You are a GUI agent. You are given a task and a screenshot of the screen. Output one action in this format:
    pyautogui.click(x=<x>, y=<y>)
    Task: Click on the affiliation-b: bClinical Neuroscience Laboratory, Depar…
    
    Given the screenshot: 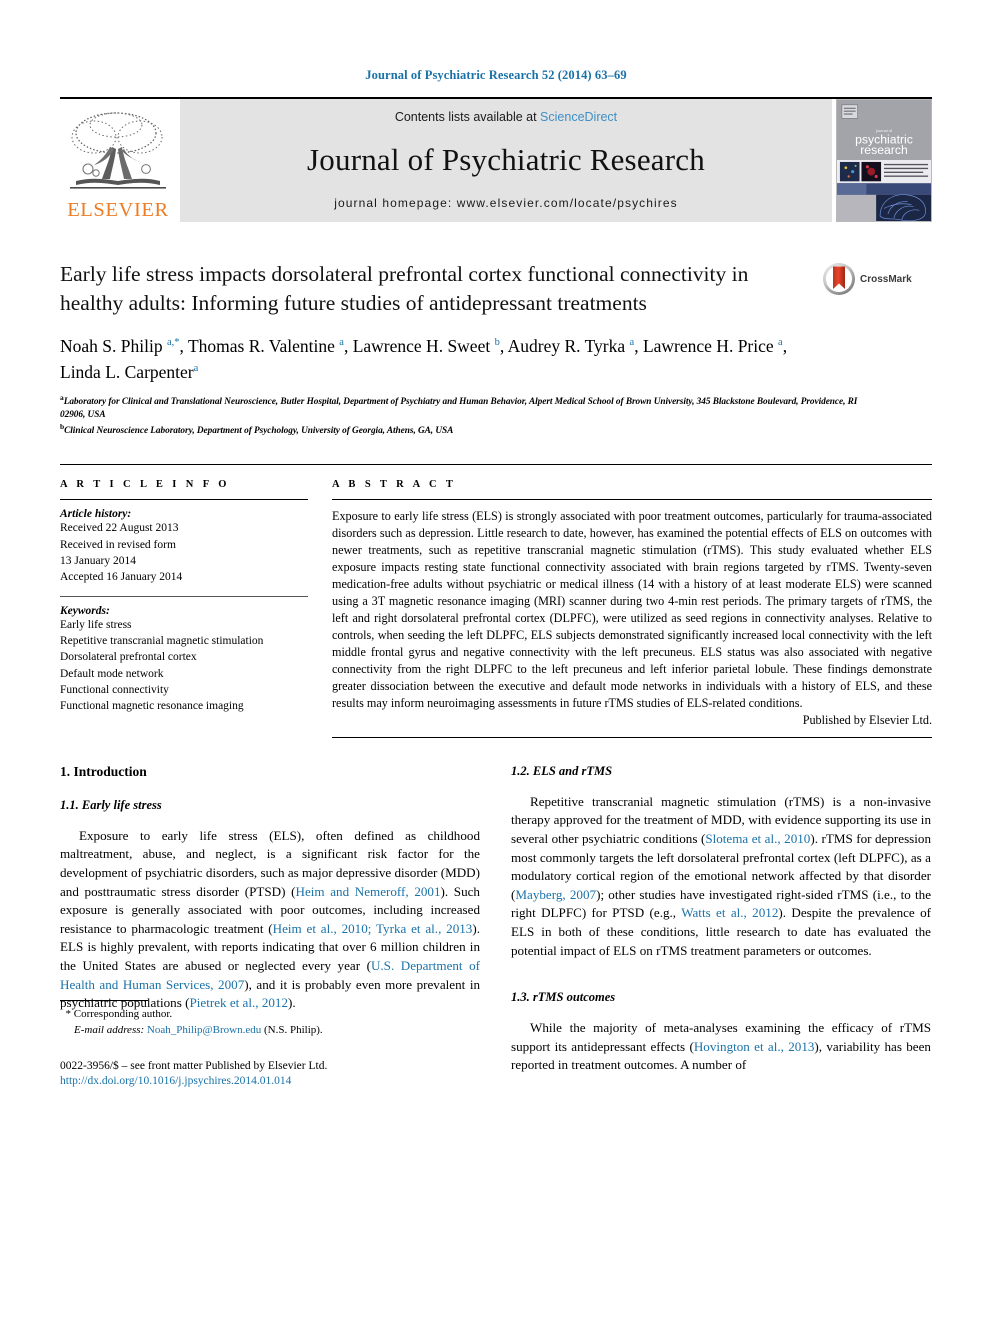 What is the action you would take?
    pyautogui.click(x=257, y=429)
    